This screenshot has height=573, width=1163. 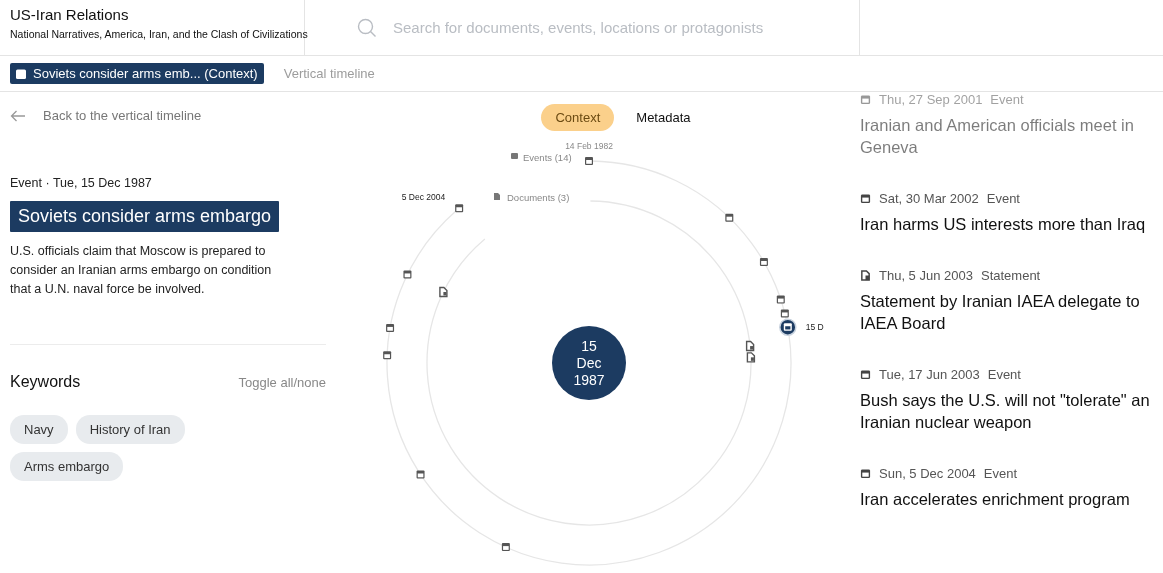 What do you see at coordinates (145, 216) in the screenshot?
I see `event-title: Soviets consider arms embargo` at bounding box center [145, 216].